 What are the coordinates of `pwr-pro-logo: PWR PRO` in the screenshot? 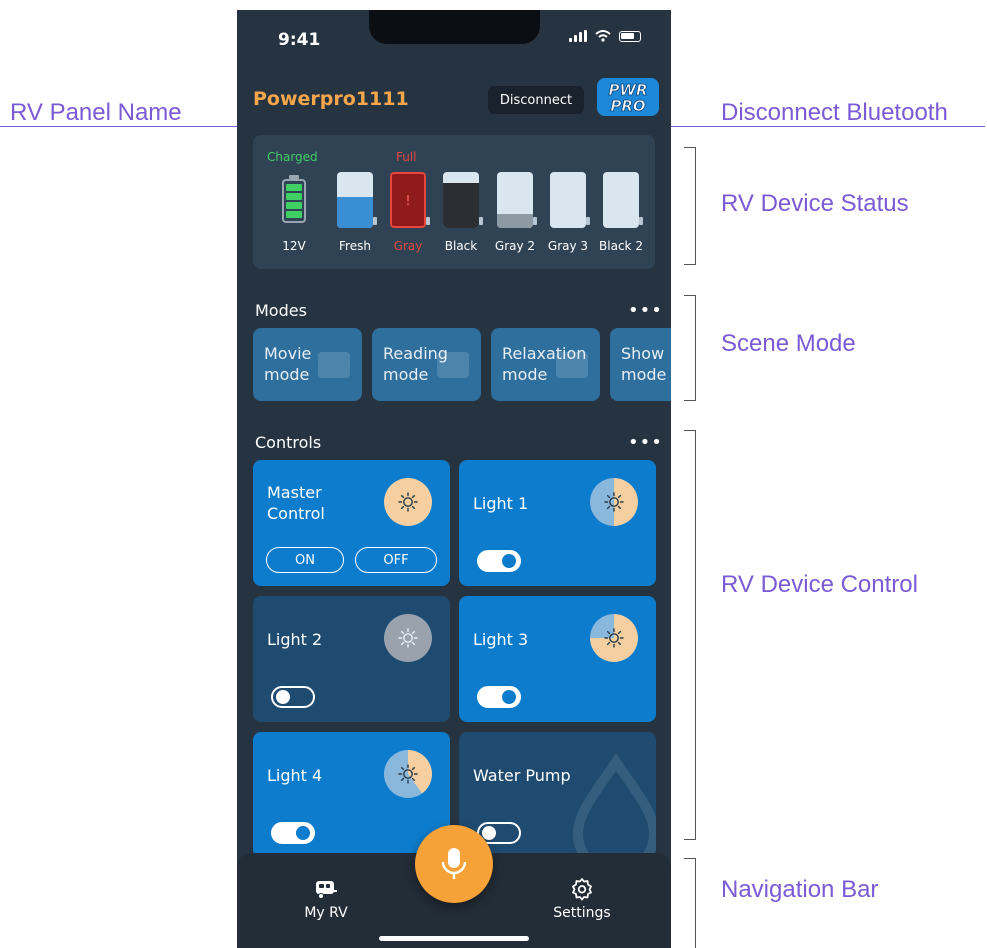 It's located at (628, 97).